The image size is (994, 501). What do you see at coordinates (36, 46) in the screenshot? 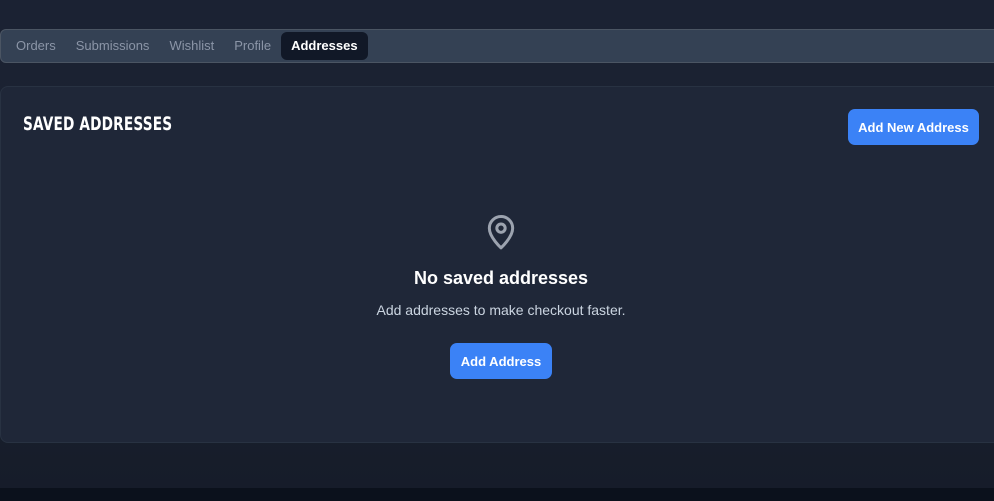
I see `tab-orders: Orders` at bounding box center [36, 46].